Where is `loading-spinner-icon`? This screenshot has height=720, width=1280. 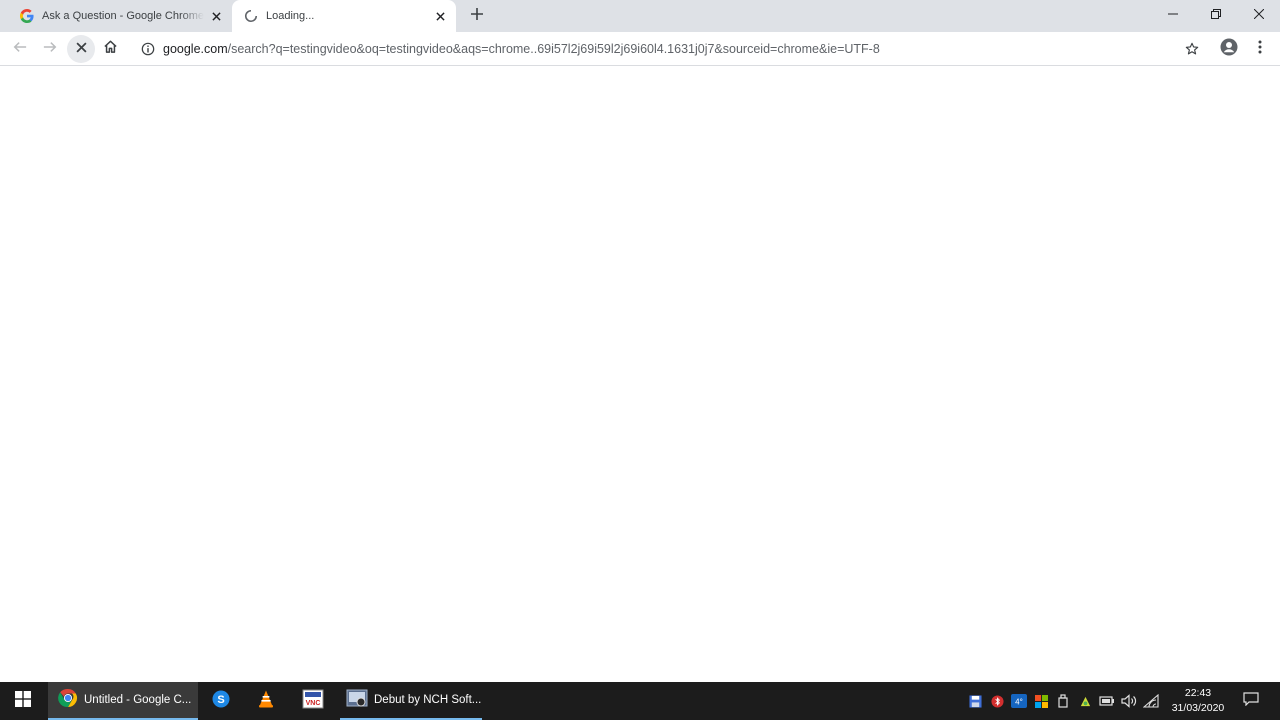 loading-spinner-icon is located at coordinates (251, 16).